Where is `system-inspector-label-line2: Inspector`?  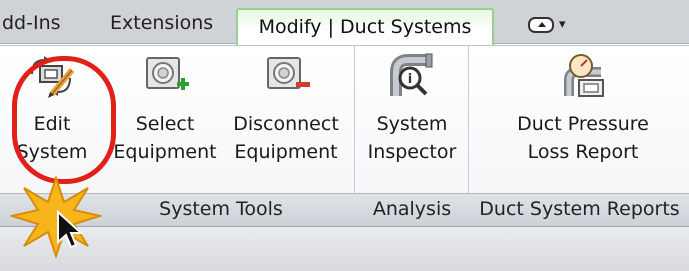 system-inspector-label-line2: Inspector is located at coordinates (412, 152).